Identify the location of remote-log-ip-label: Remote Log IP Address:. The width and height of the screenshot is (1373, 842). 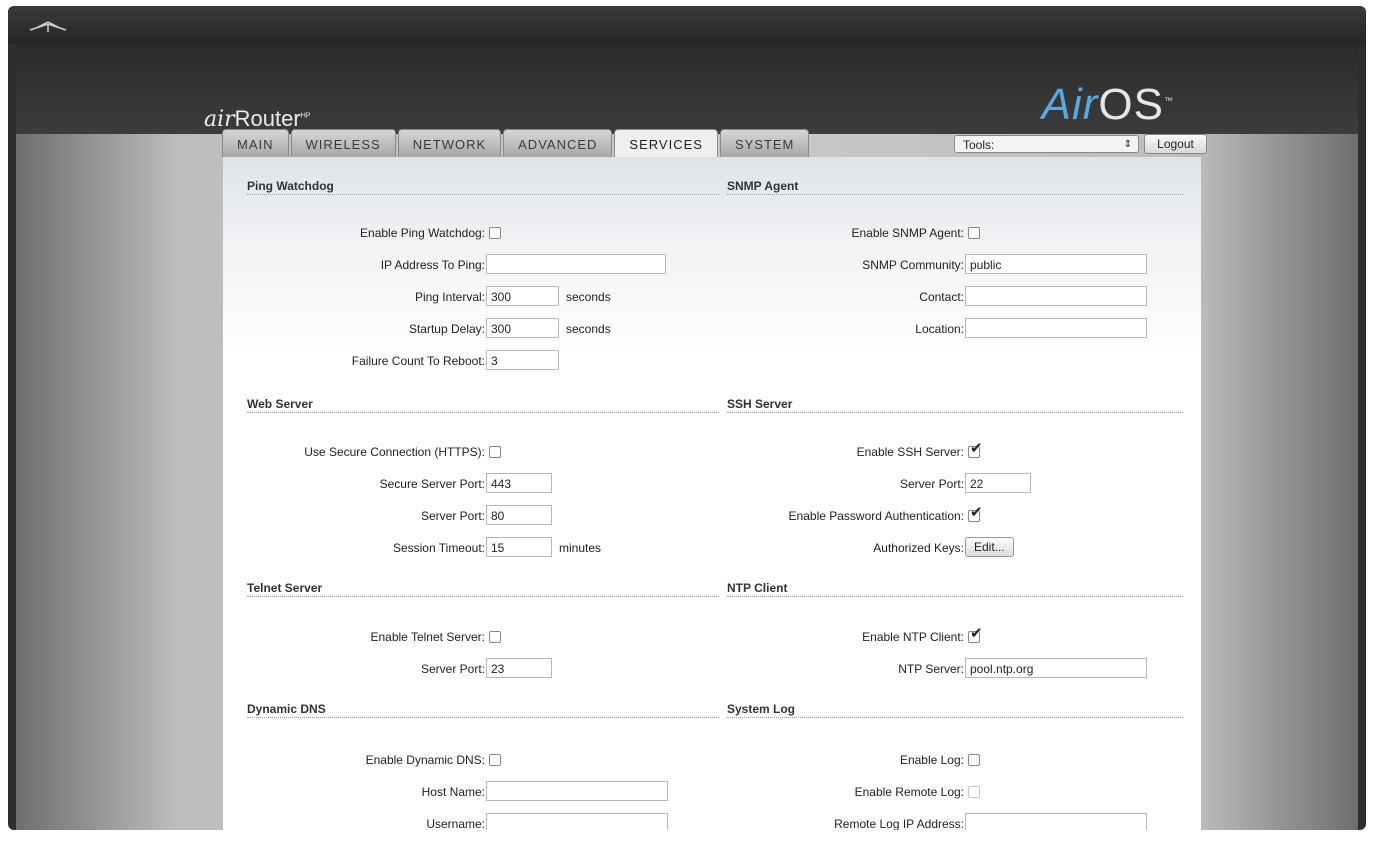
(899, 823).